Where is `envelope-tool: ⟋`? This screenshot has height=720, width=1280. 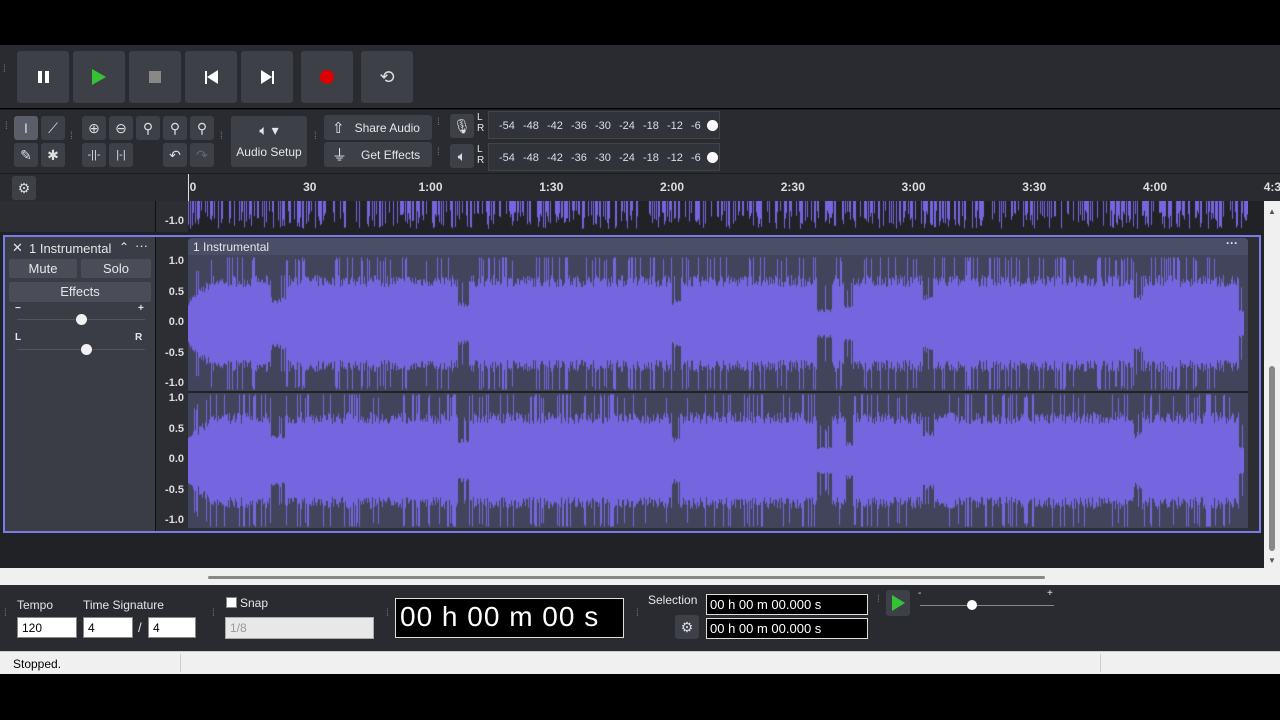
envelope-tool: ⟋ is located at coordinates (53, 128).